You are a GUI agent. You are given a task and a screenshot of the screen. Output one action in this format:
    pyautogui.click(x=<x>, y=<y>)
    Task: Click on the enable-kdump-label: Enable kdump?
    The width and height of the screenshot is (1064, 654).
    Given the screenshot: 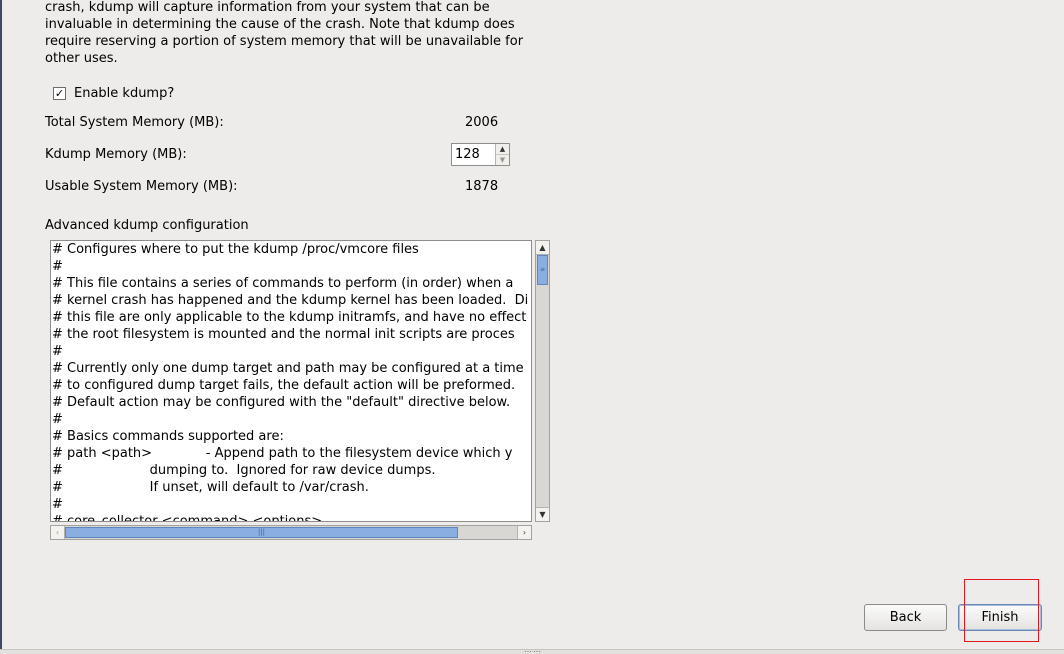 What is the action you would take?
    pyautogui.click(x=124, y=93)
    